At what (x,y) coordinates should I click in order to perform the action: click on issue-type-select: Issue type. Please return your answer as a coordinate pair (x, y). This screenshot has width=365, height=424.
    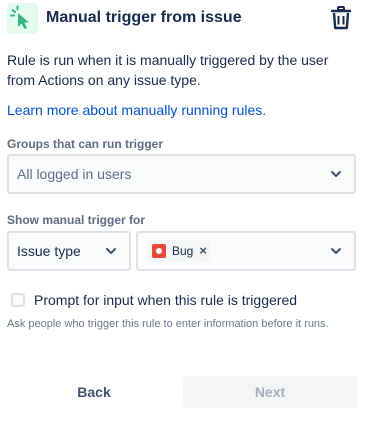
    Looking at the image, I should click on (69, 251).